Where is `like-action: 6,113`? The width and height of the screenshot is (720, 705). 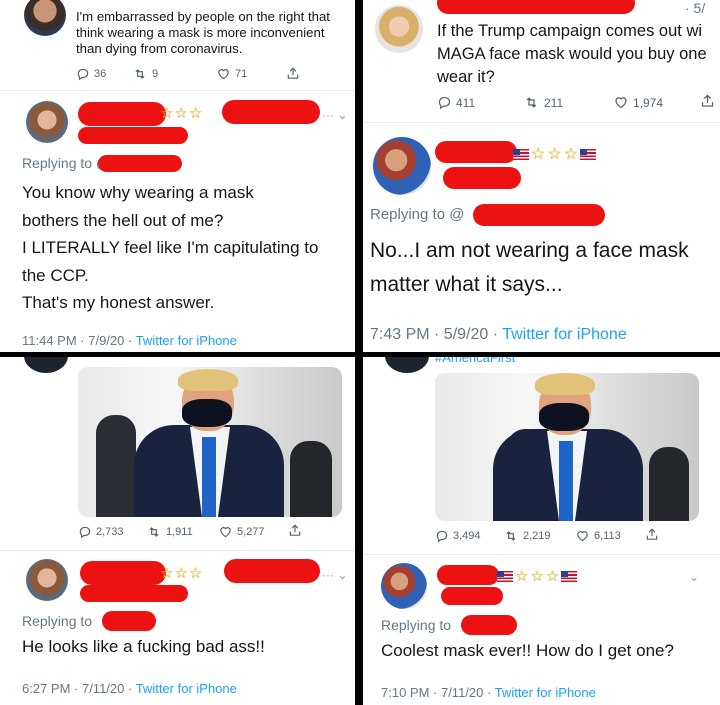
like-action: 6,113 is located at coordinates (598, 536).